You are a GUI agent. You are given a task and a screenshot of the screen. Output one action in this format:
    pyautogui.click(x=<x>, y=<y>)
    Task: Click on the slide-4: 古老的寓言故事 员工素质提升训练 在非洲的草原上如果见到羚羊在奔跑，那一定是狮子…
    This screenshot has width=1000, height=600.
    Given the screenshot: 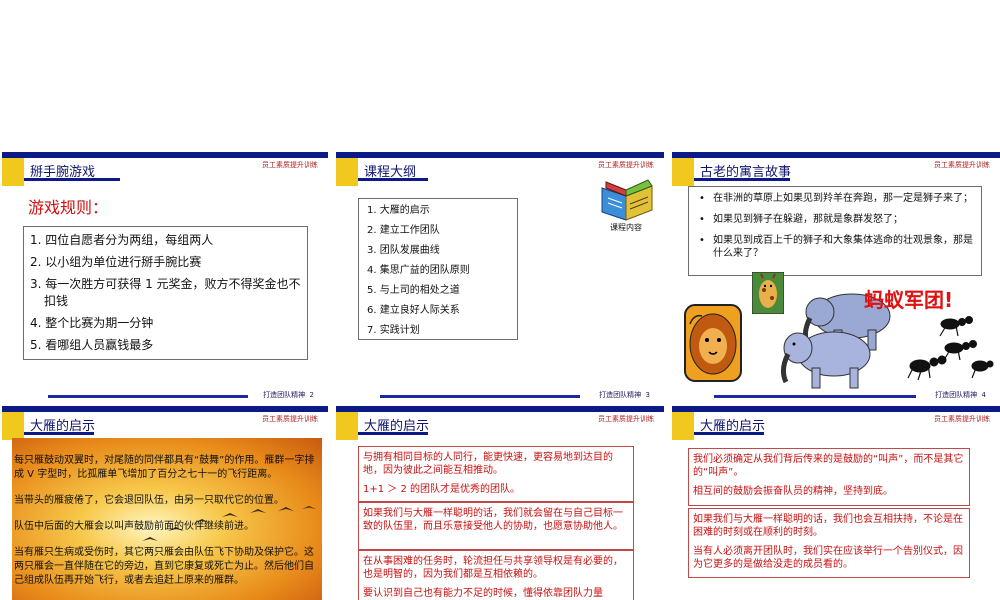 What is the action you would take?
    pyautogui.click(x=836, y=276)
    